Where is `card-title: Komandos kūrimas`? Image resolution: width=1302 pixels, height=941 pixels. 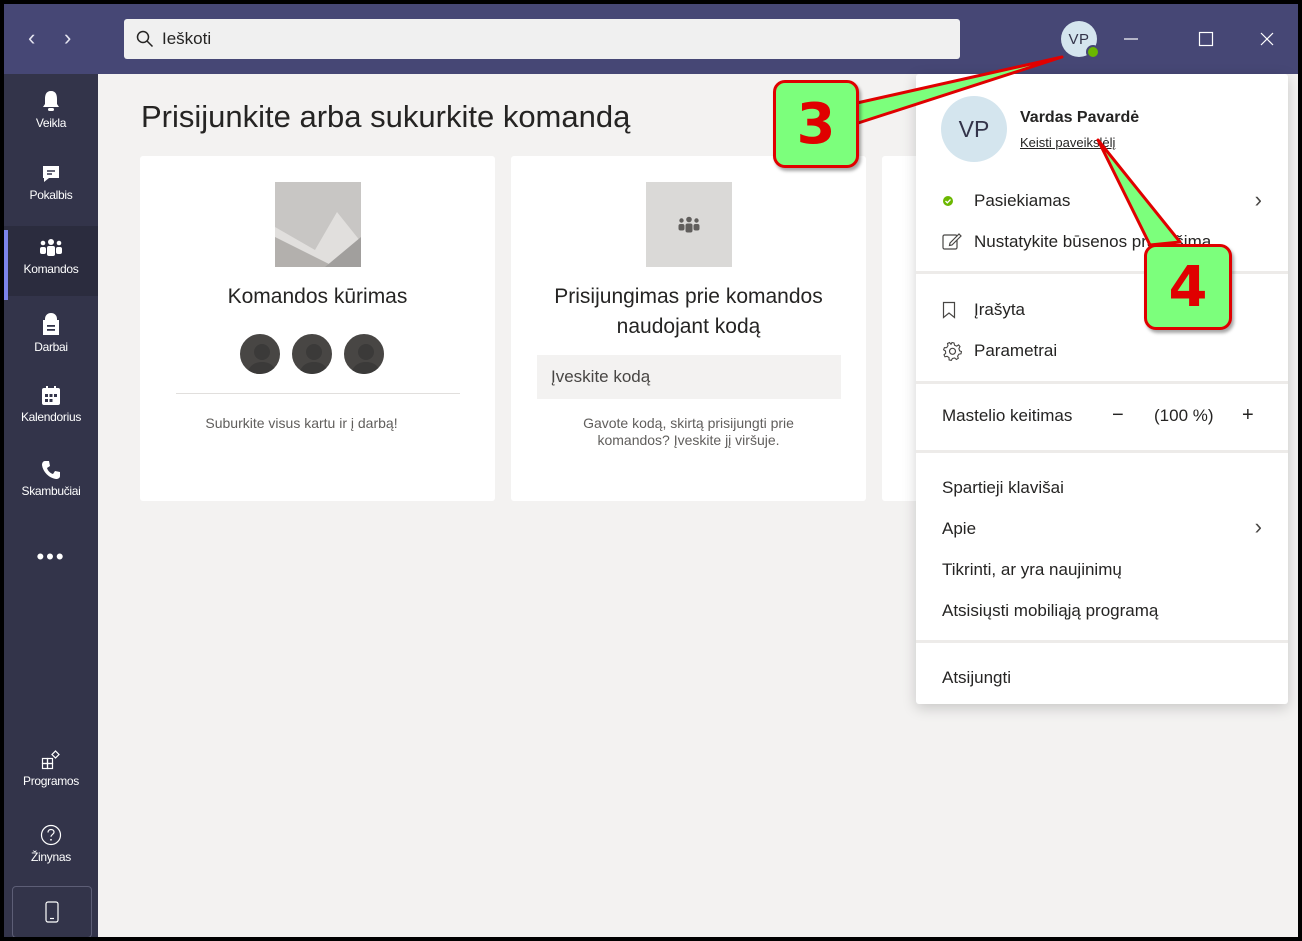
card-title: Komandos kūrimas is located at coordinates (317, 296).